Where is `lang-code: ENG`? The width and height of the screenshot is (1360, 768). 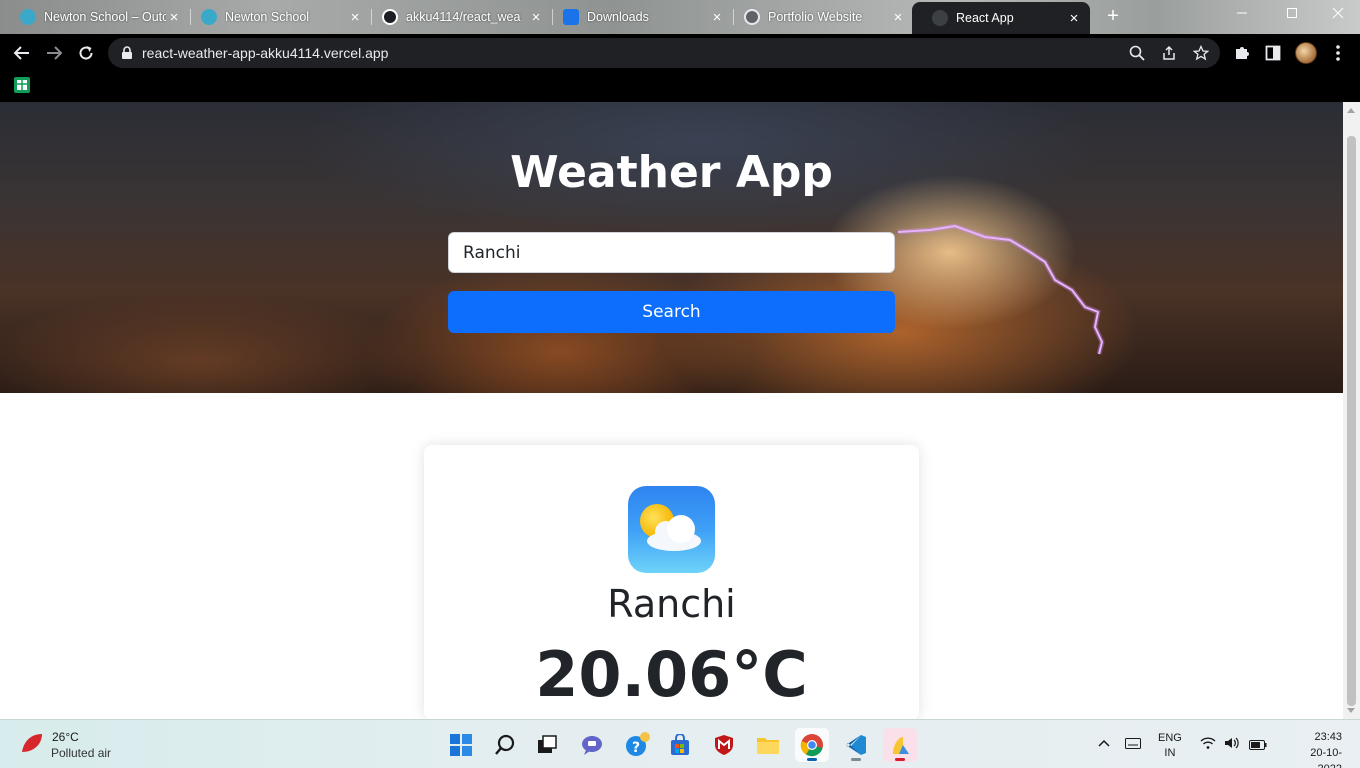
lang-code: ENG is located at coordinates (1170, 738).